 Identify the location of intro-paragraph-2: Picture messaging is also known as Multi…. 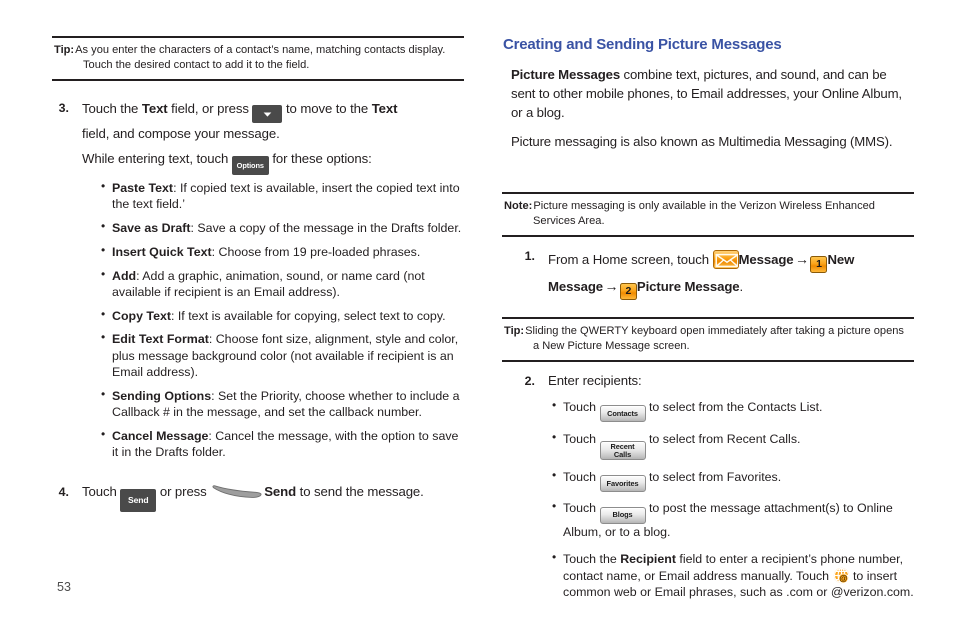
(702, 141).